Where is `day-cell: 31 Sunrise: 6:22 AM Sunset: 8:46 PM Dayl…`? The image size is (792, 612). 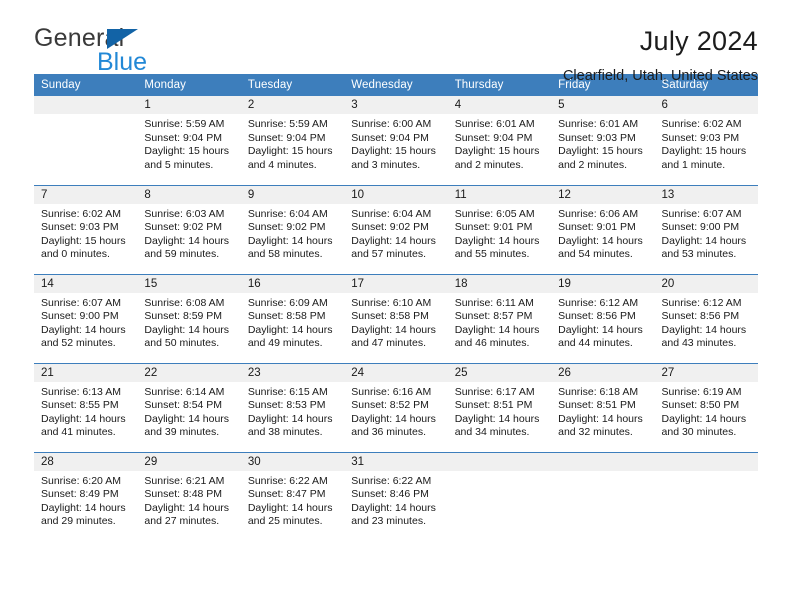
day-cell: 31 Sunrise: 6:22 AM Sunset: 8:46 PM Dayl… is located at coordinates (396, 496).